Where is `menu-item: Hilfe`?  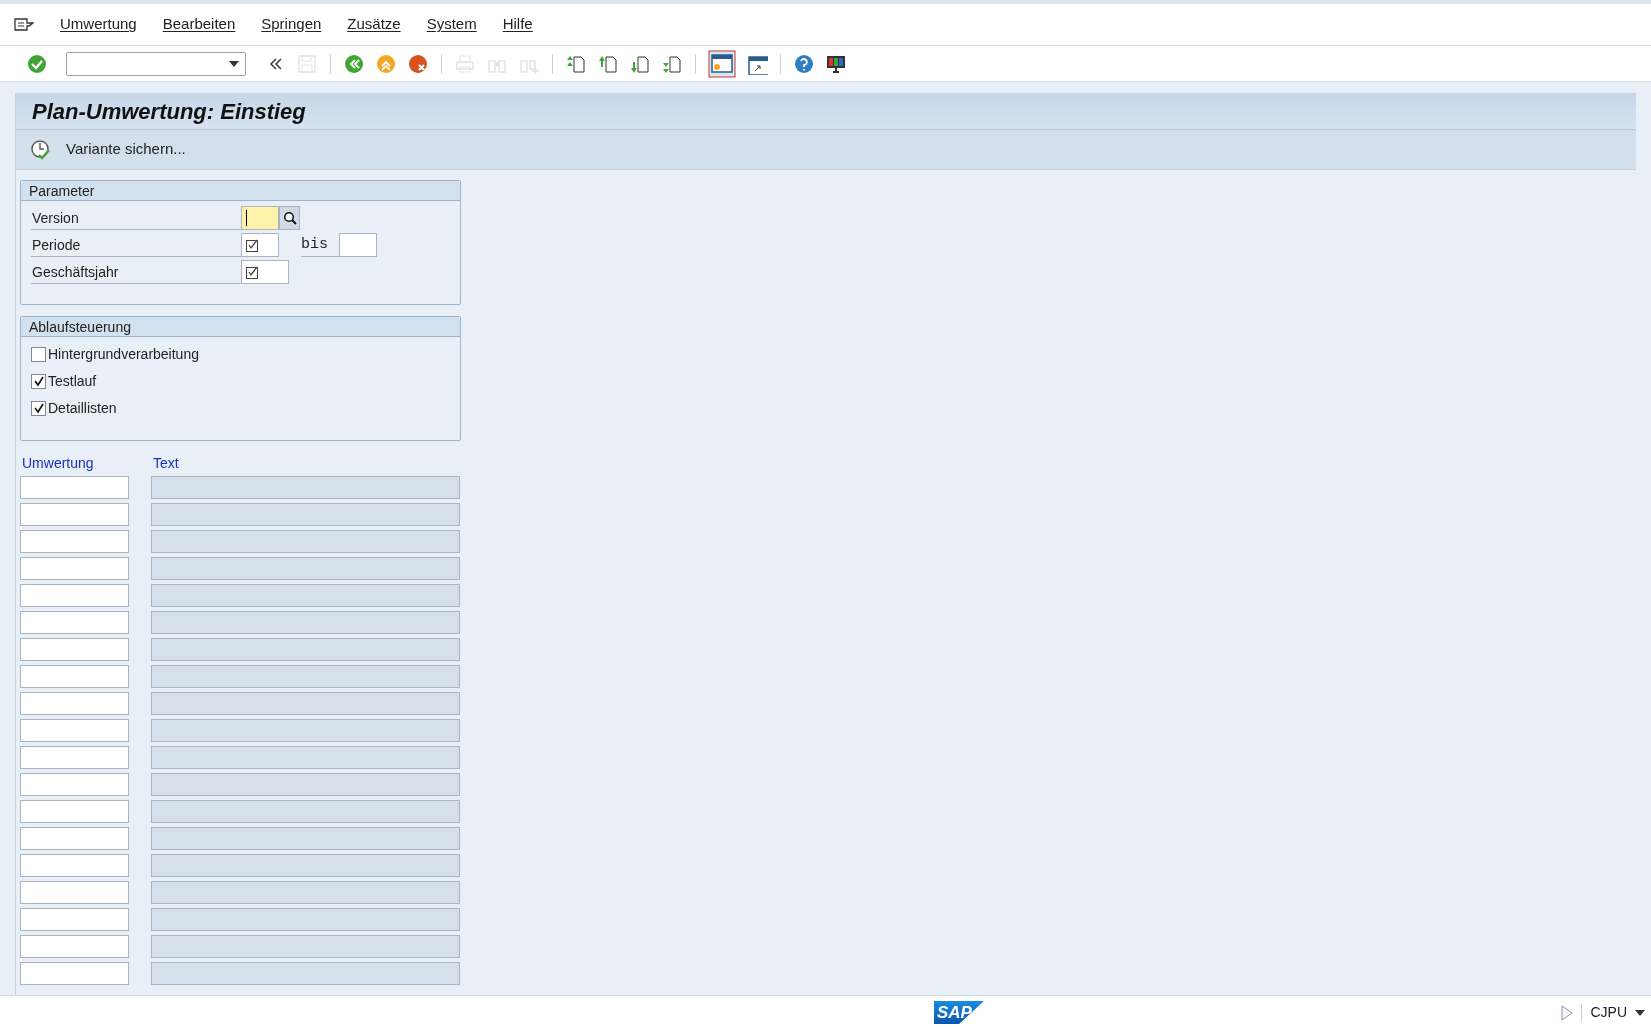
menu-item: Hilfe is located at coordinates (517, 24).